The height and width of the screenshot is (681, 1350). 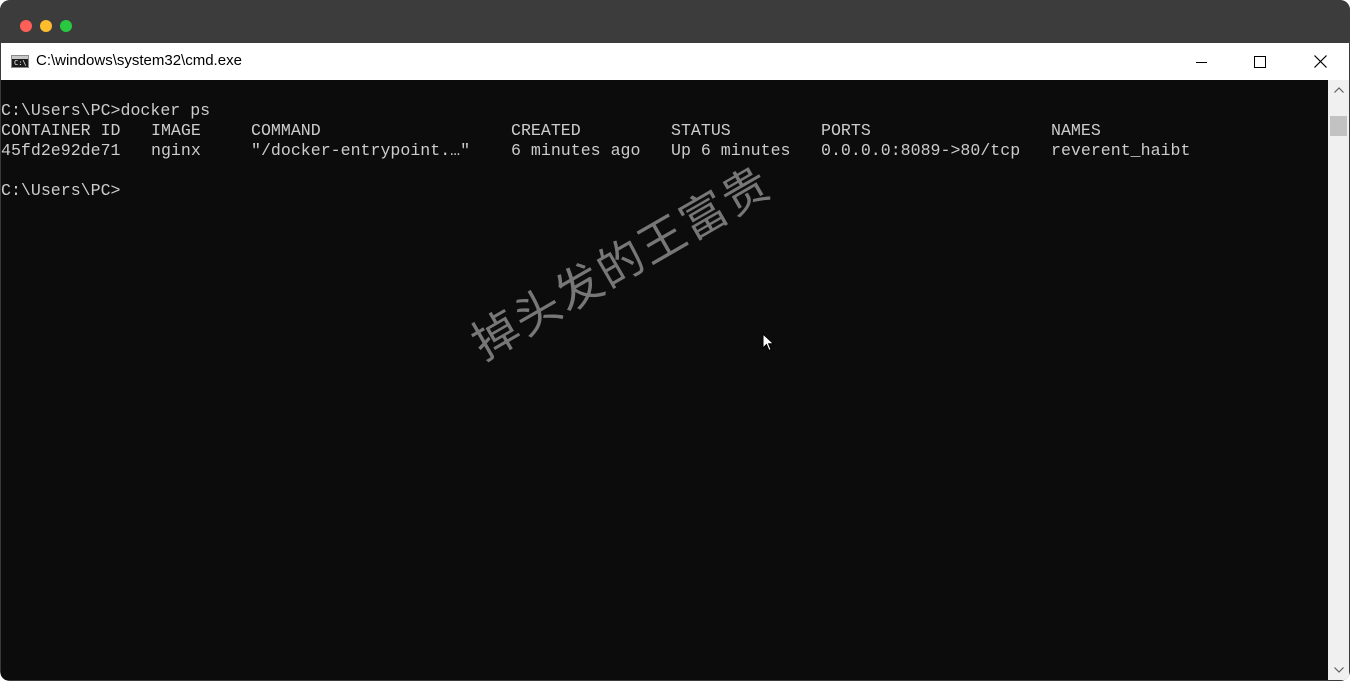 I want to click on close-icon, so click(x=1320, y=61).